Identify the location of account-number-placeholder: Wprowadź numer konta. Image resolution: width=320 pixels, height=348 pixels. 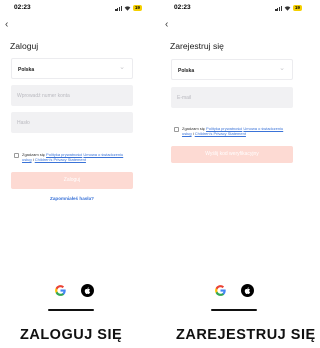
(43, 96).